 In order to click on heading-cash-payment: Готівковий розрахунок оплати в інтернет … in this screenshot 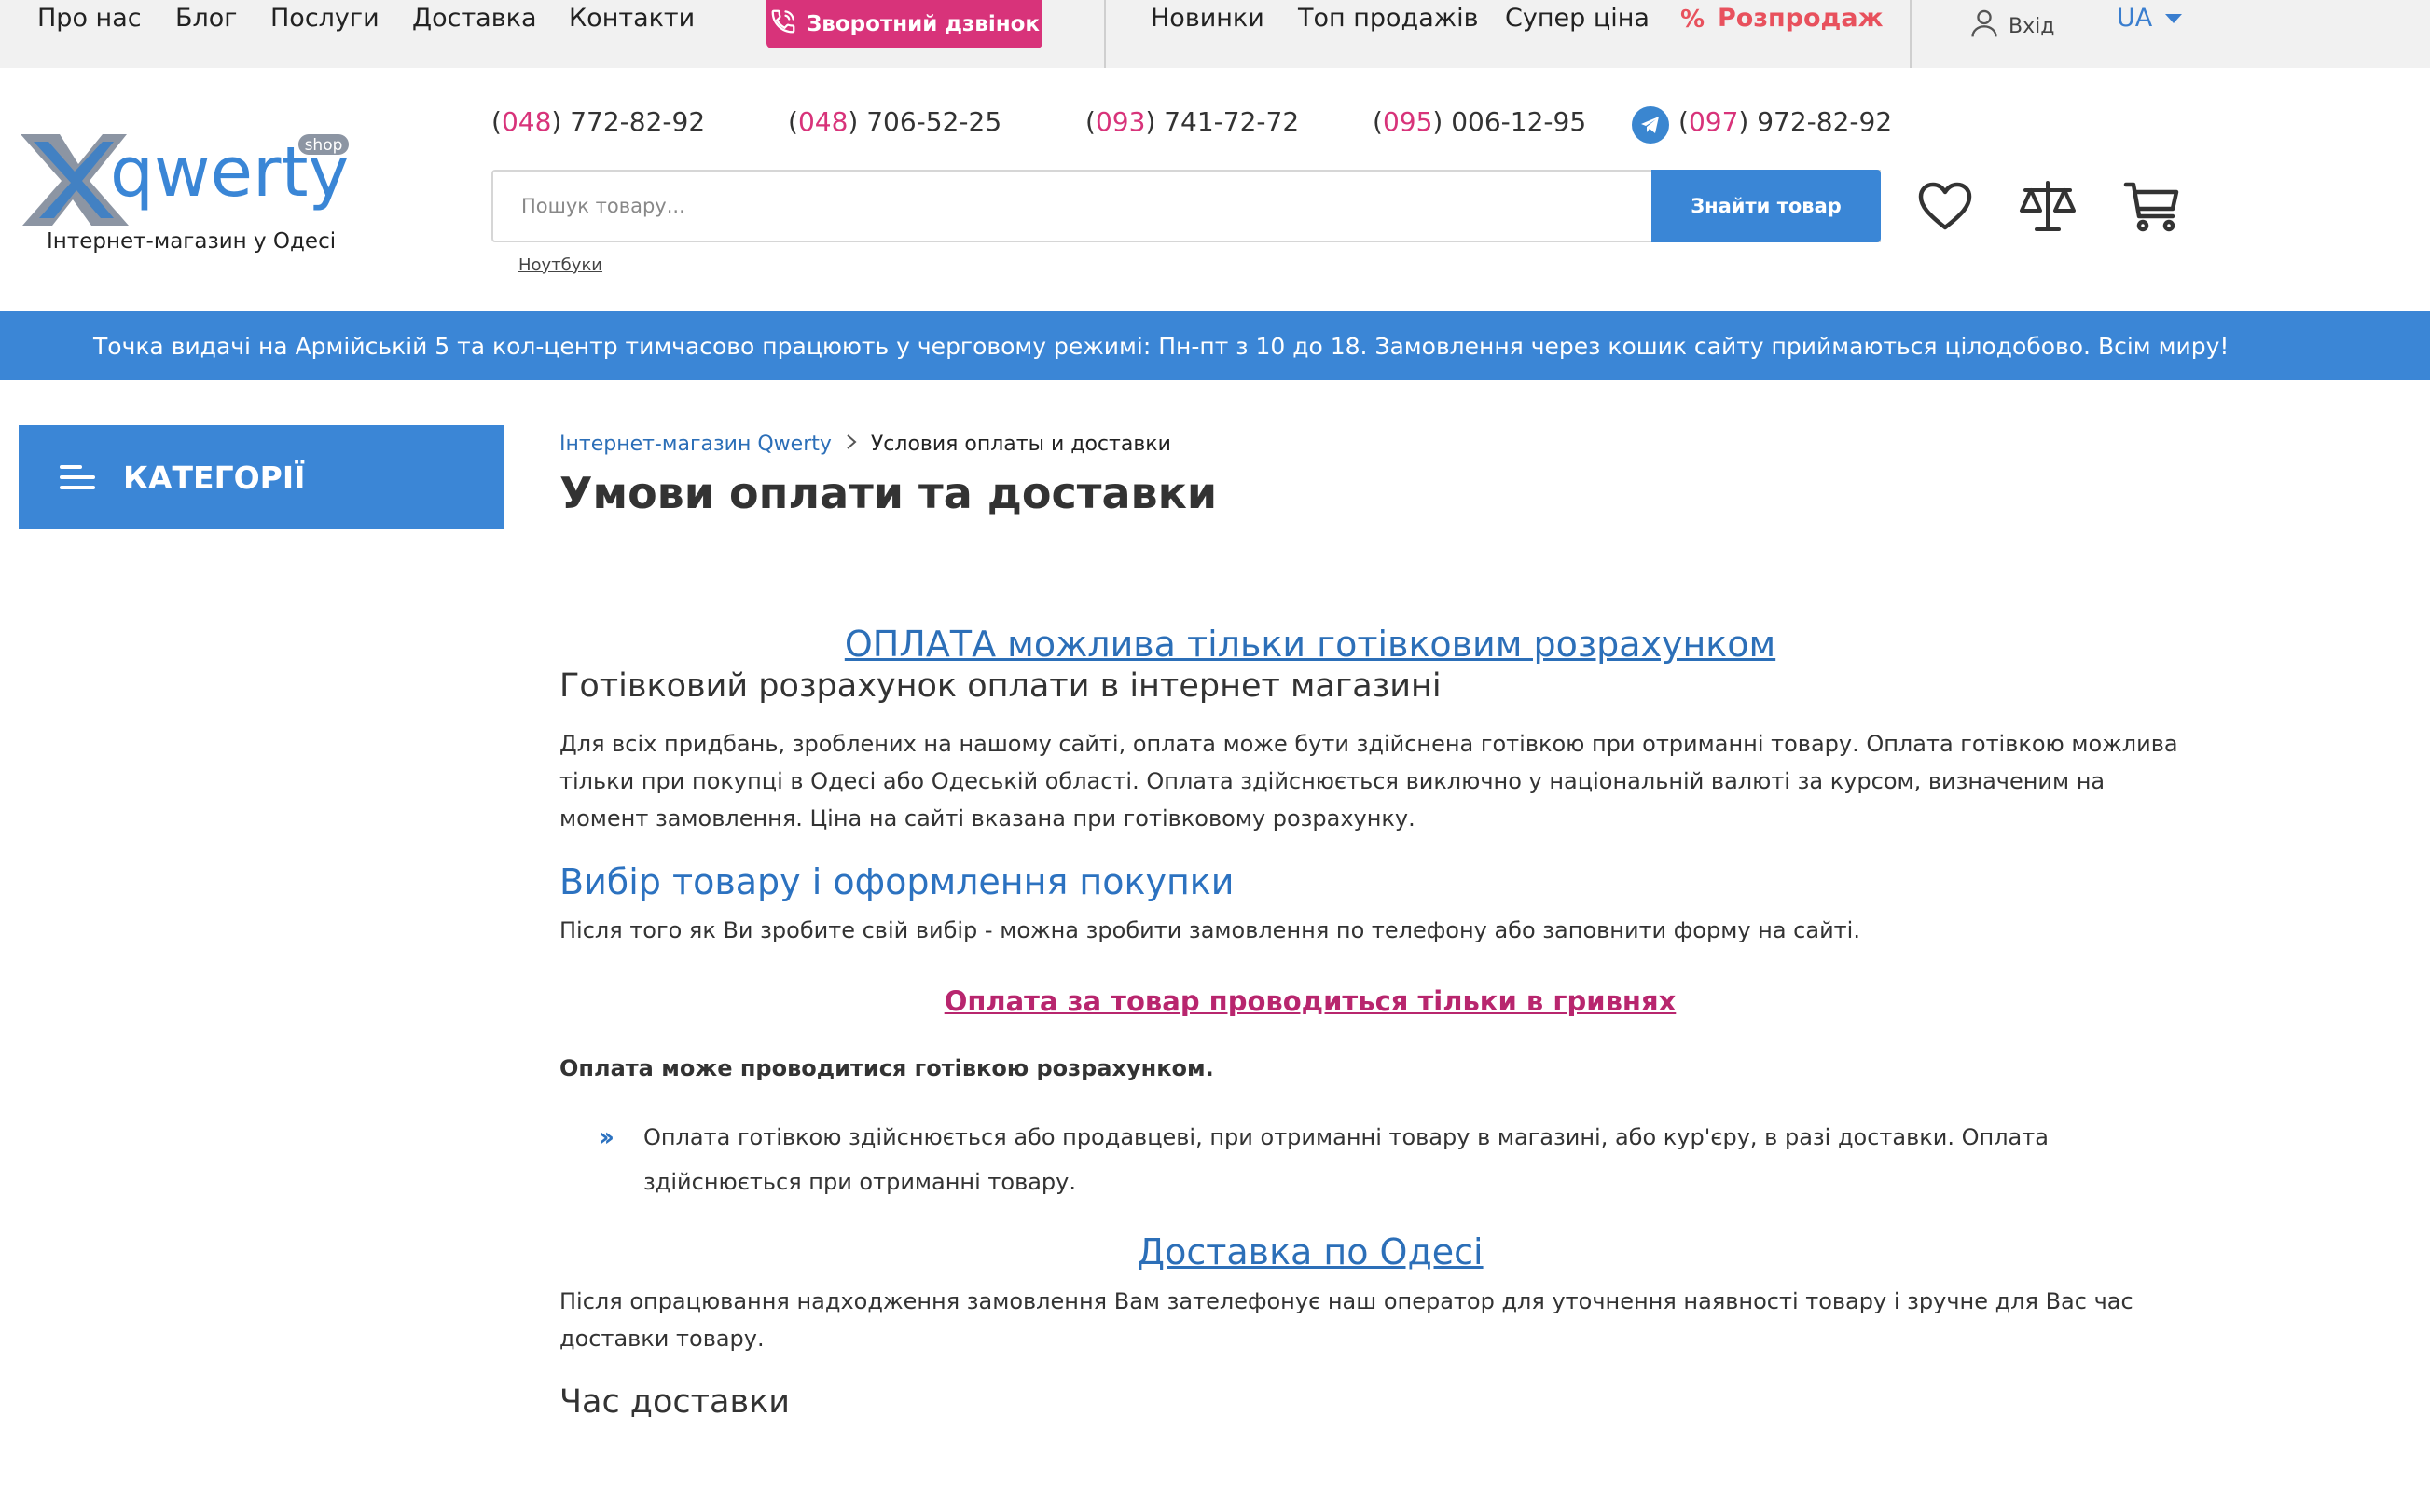, I will do `click(1000, 686)`.